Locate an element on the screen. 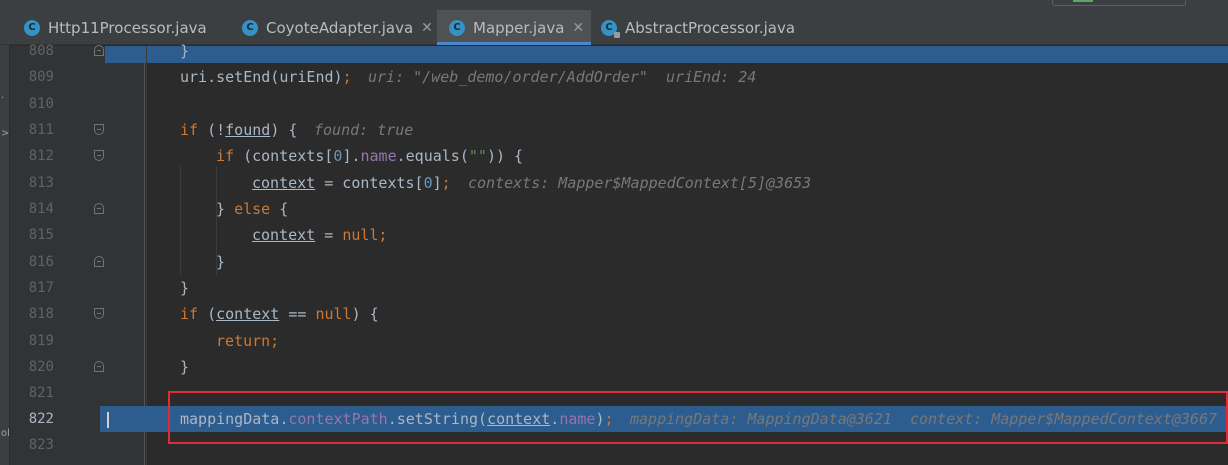 This screenshot has width=1228, height=465. line-number: 821 is located at coordinates (41, 393).